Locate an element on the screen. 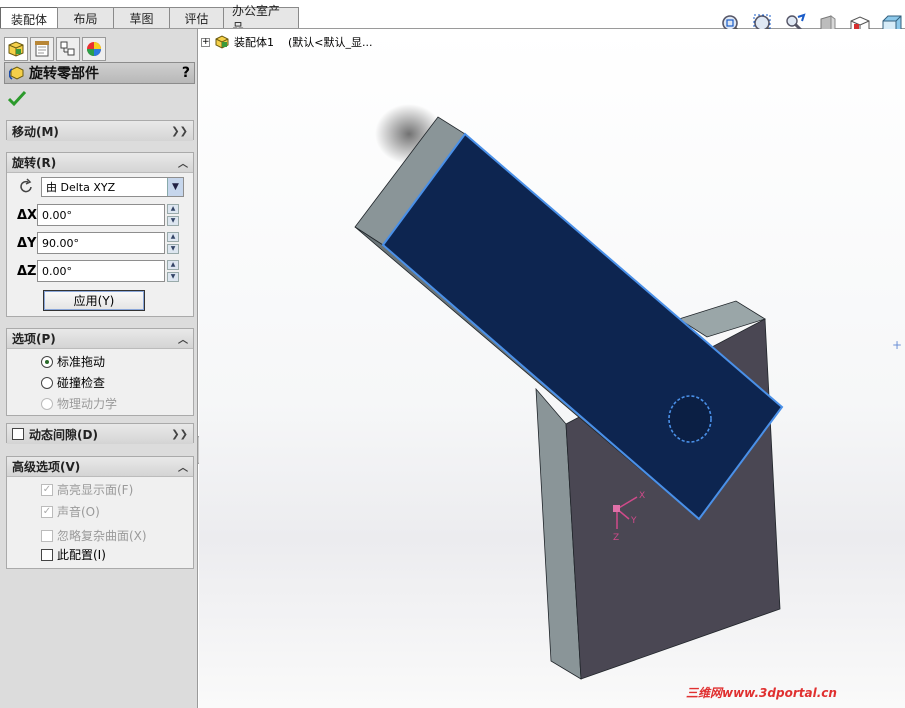 This screenshot has height=708, width=905. appearance-manager-icon is located at coordinates (94, 49).